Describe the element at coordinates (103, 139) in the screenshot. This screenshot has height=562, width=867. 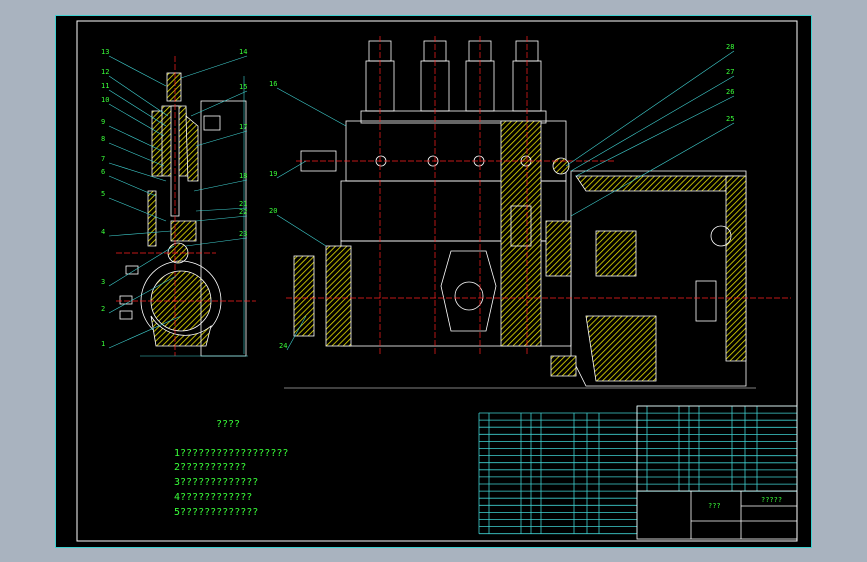
I see `part-label: 8` at that location.